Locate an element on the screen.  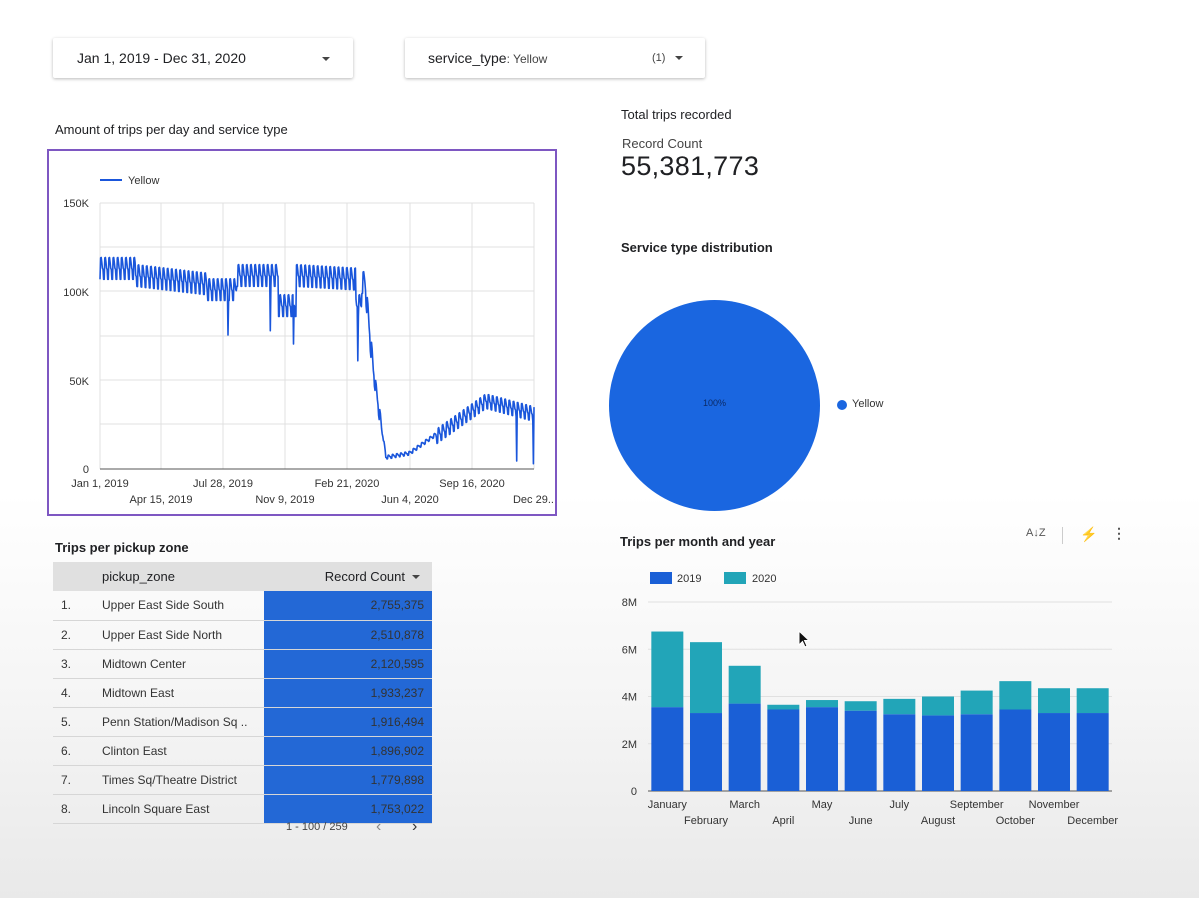
count-column-header: Record Count is located at coordinates (348, 576).